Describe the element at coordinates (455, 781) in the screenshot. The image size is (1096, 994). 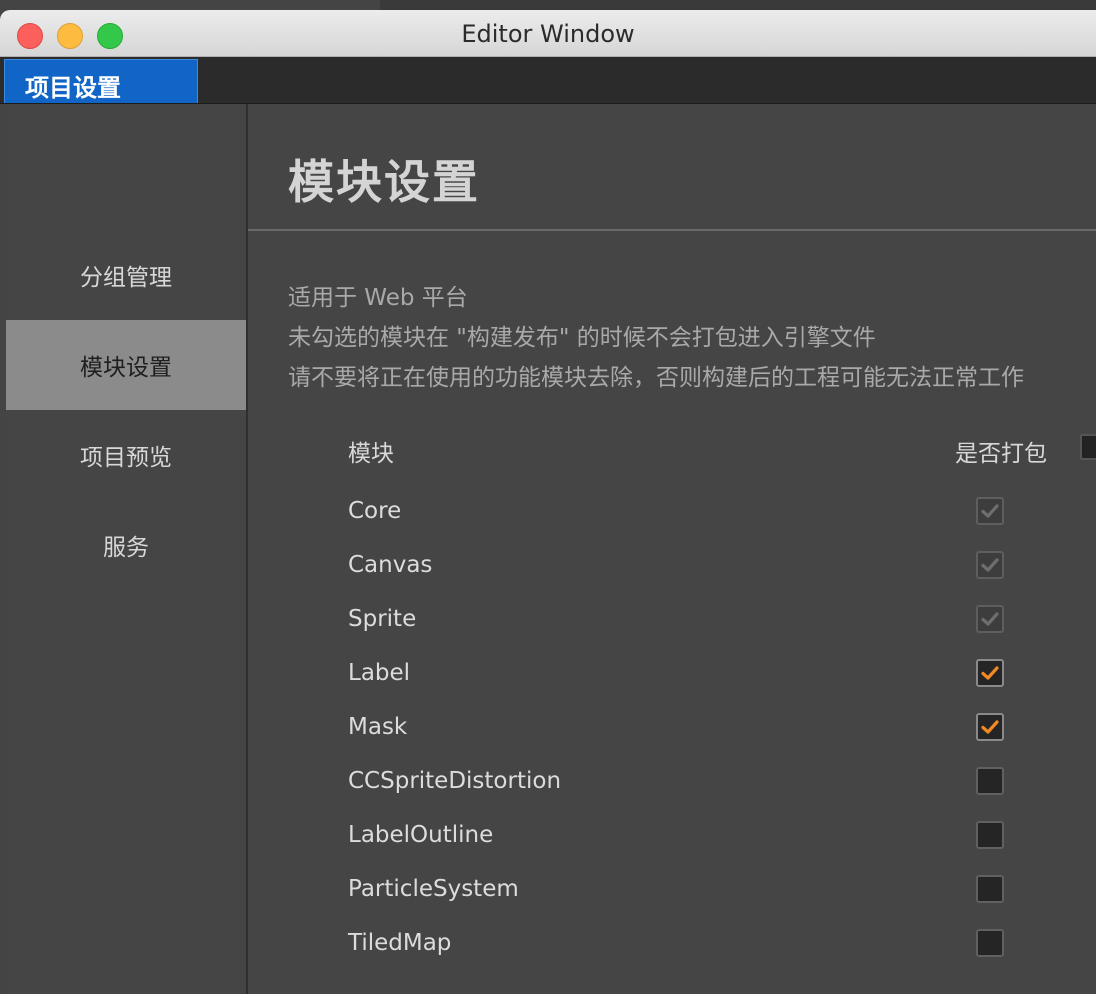
I see `module-name: CCSpriteDistortion` at that location.